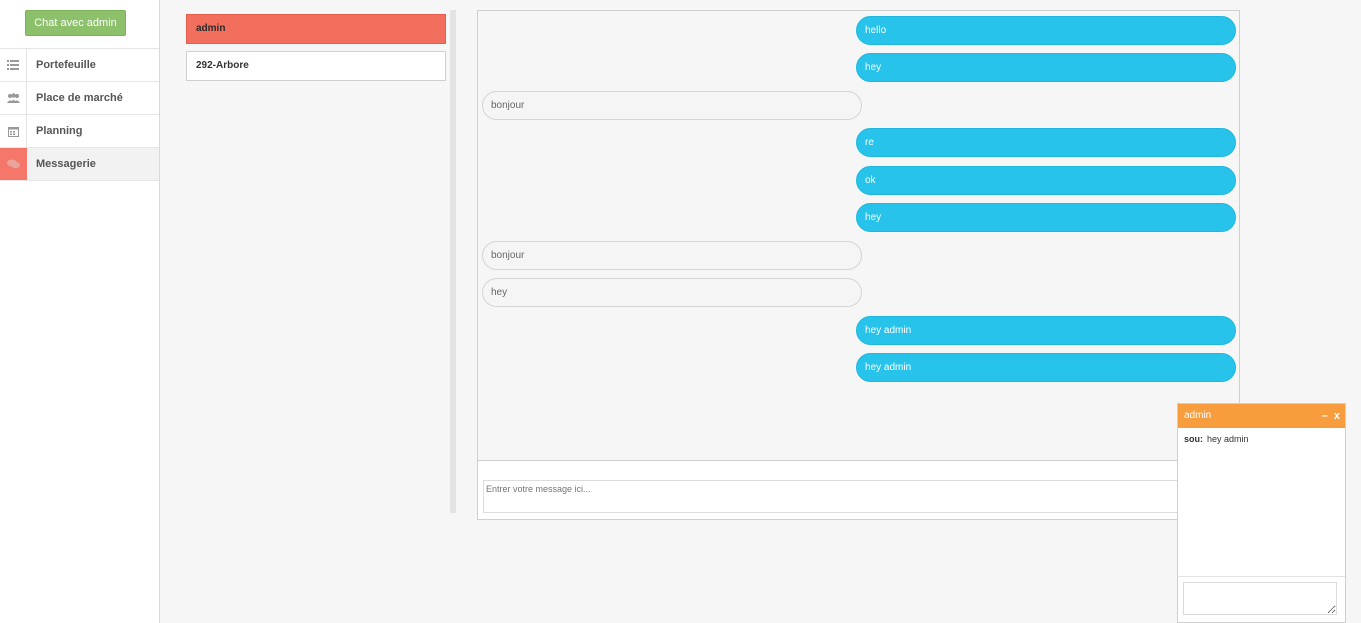 The width and height of the screenshot is (1361, 623). I want to click on message-bubble-sent: ok, so click(1046, 180).